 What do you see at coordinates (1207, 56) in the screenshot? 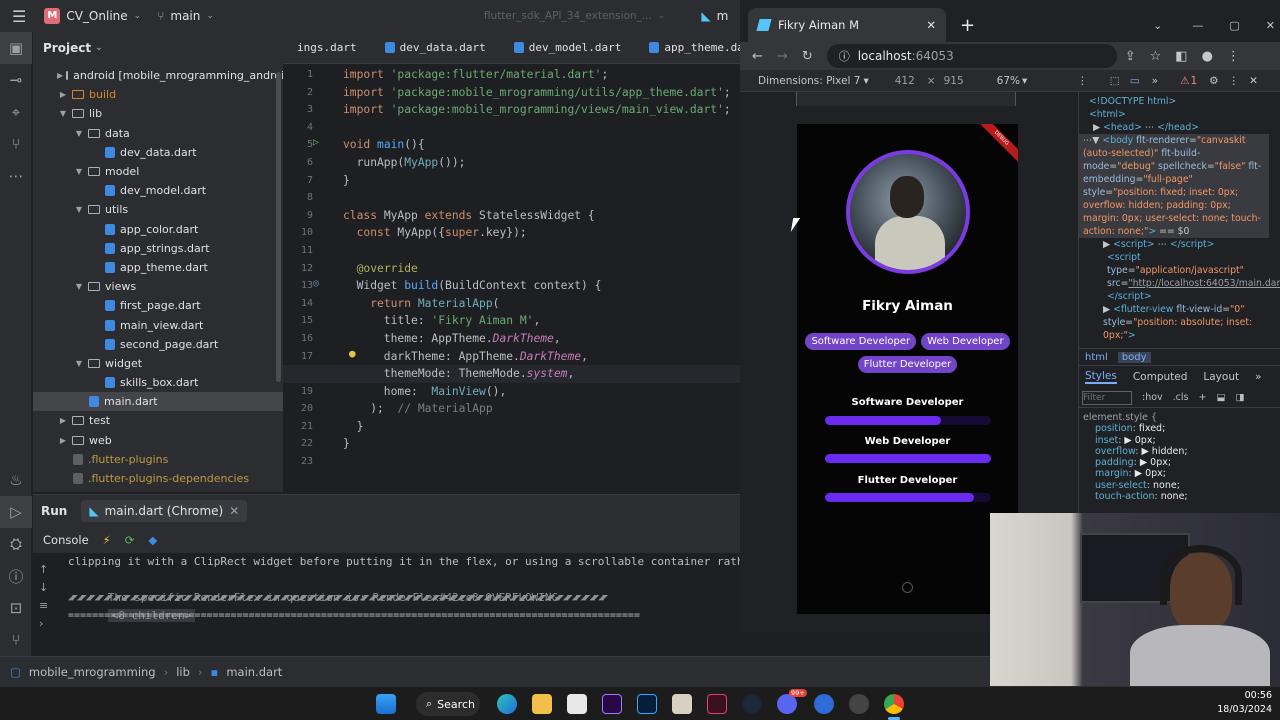
I see `profile-icon: ●` at bounding box center [1207, 56].